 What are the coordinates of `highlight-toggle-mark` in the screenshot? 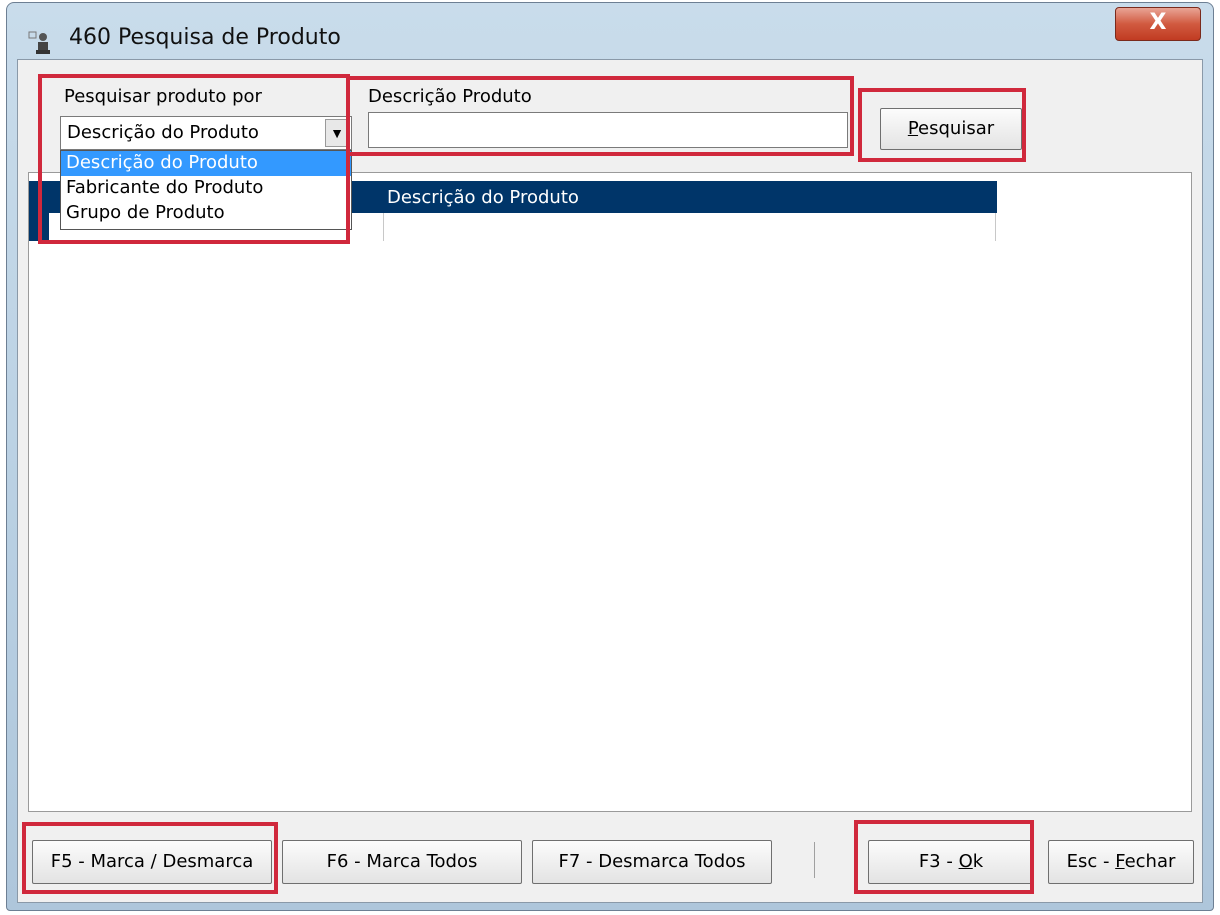 It's located at (150, 858).